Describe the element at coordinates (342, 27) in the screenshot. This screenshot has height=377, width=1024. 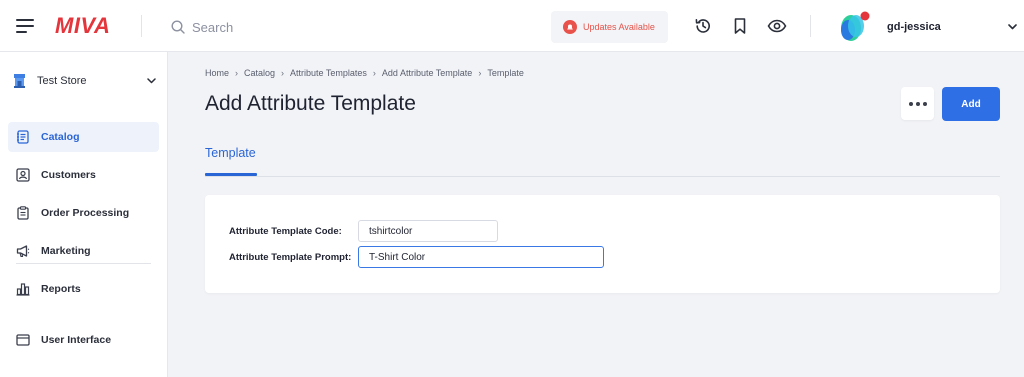
I see `search-input` at that location.